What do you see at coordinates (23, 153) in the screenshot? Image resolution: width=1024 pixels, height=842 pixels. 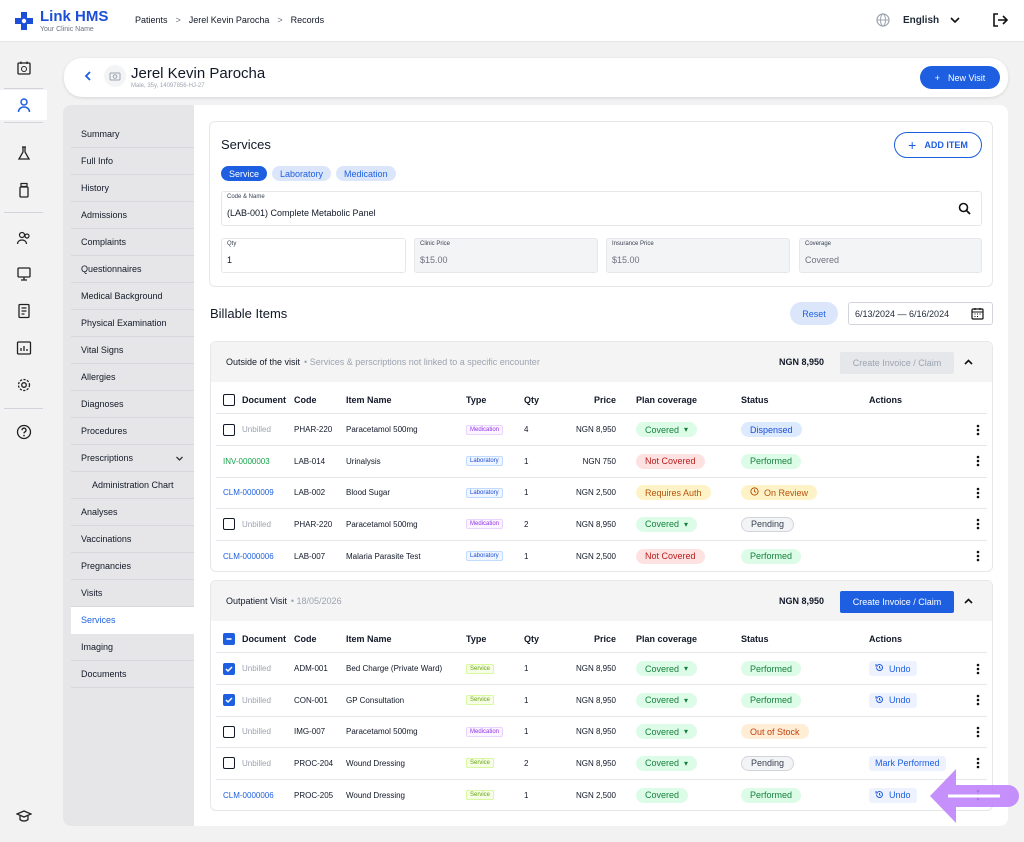 I see `lab-flask-icon` at bounding box center [23, 153].